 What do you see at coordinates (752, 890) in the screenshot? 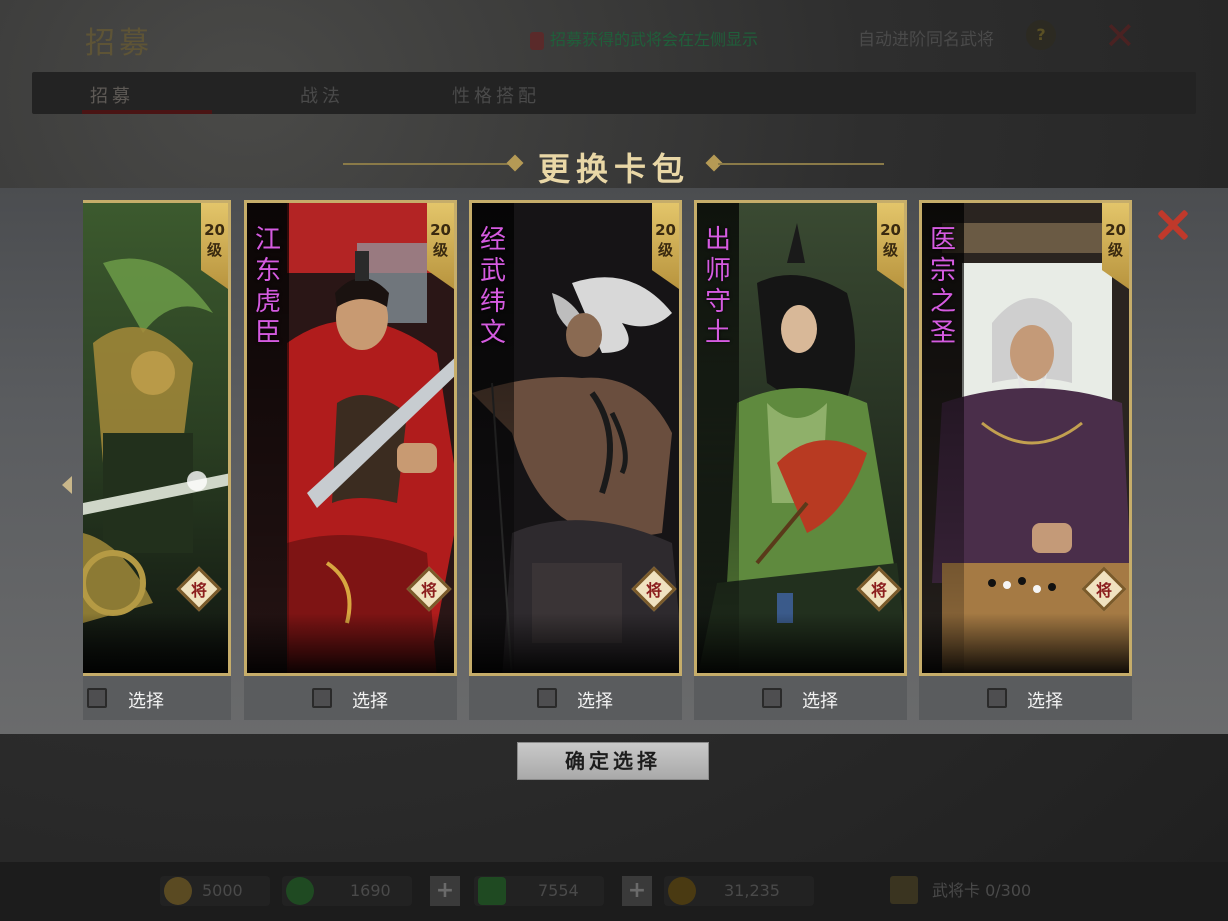
I see `resource-gold-value: 31,235` at bounding box center [752, 890].